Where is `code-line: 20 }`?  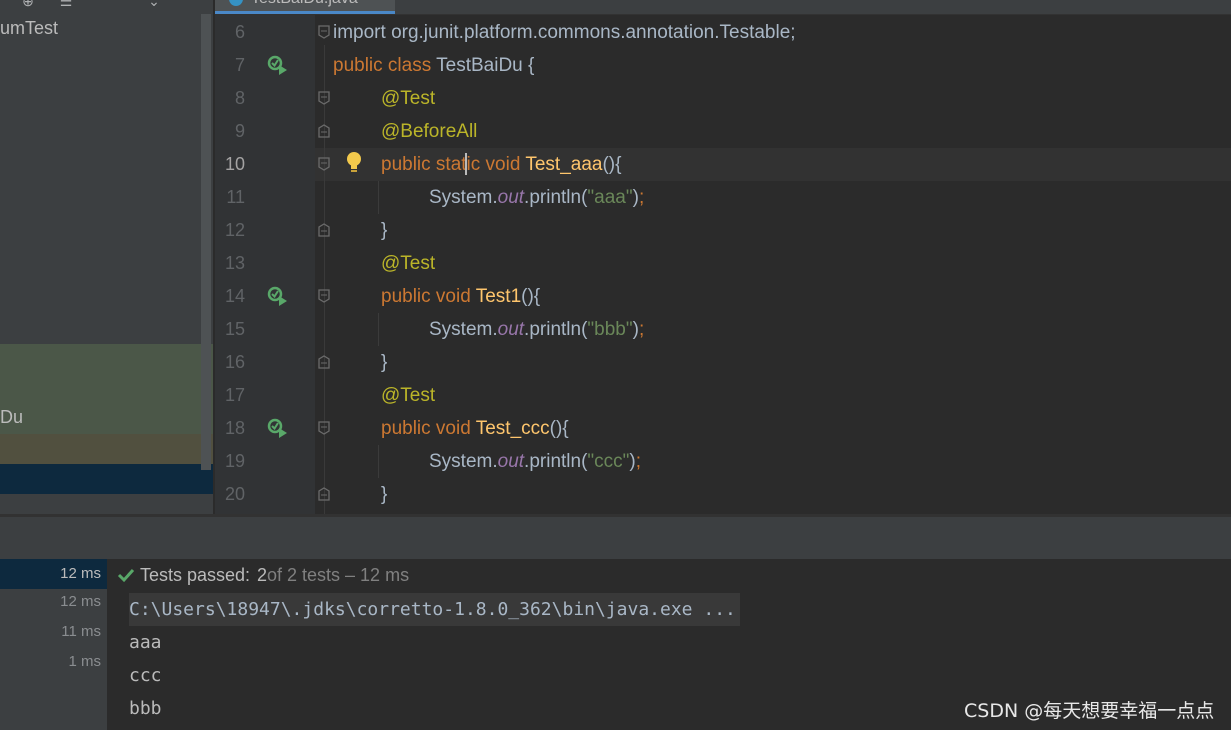
code-line: 20 } is located at coordinates (723, 494).